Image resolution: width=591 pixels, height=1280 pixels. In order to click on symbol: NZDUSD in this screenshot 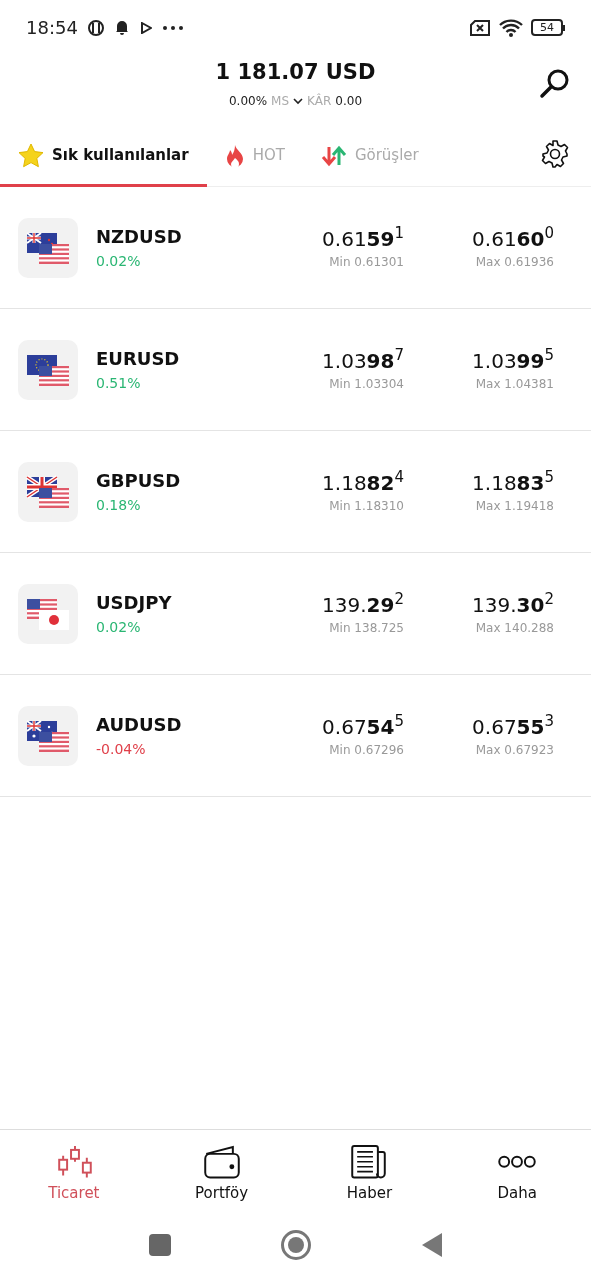, I will do `click(139, 236)`.